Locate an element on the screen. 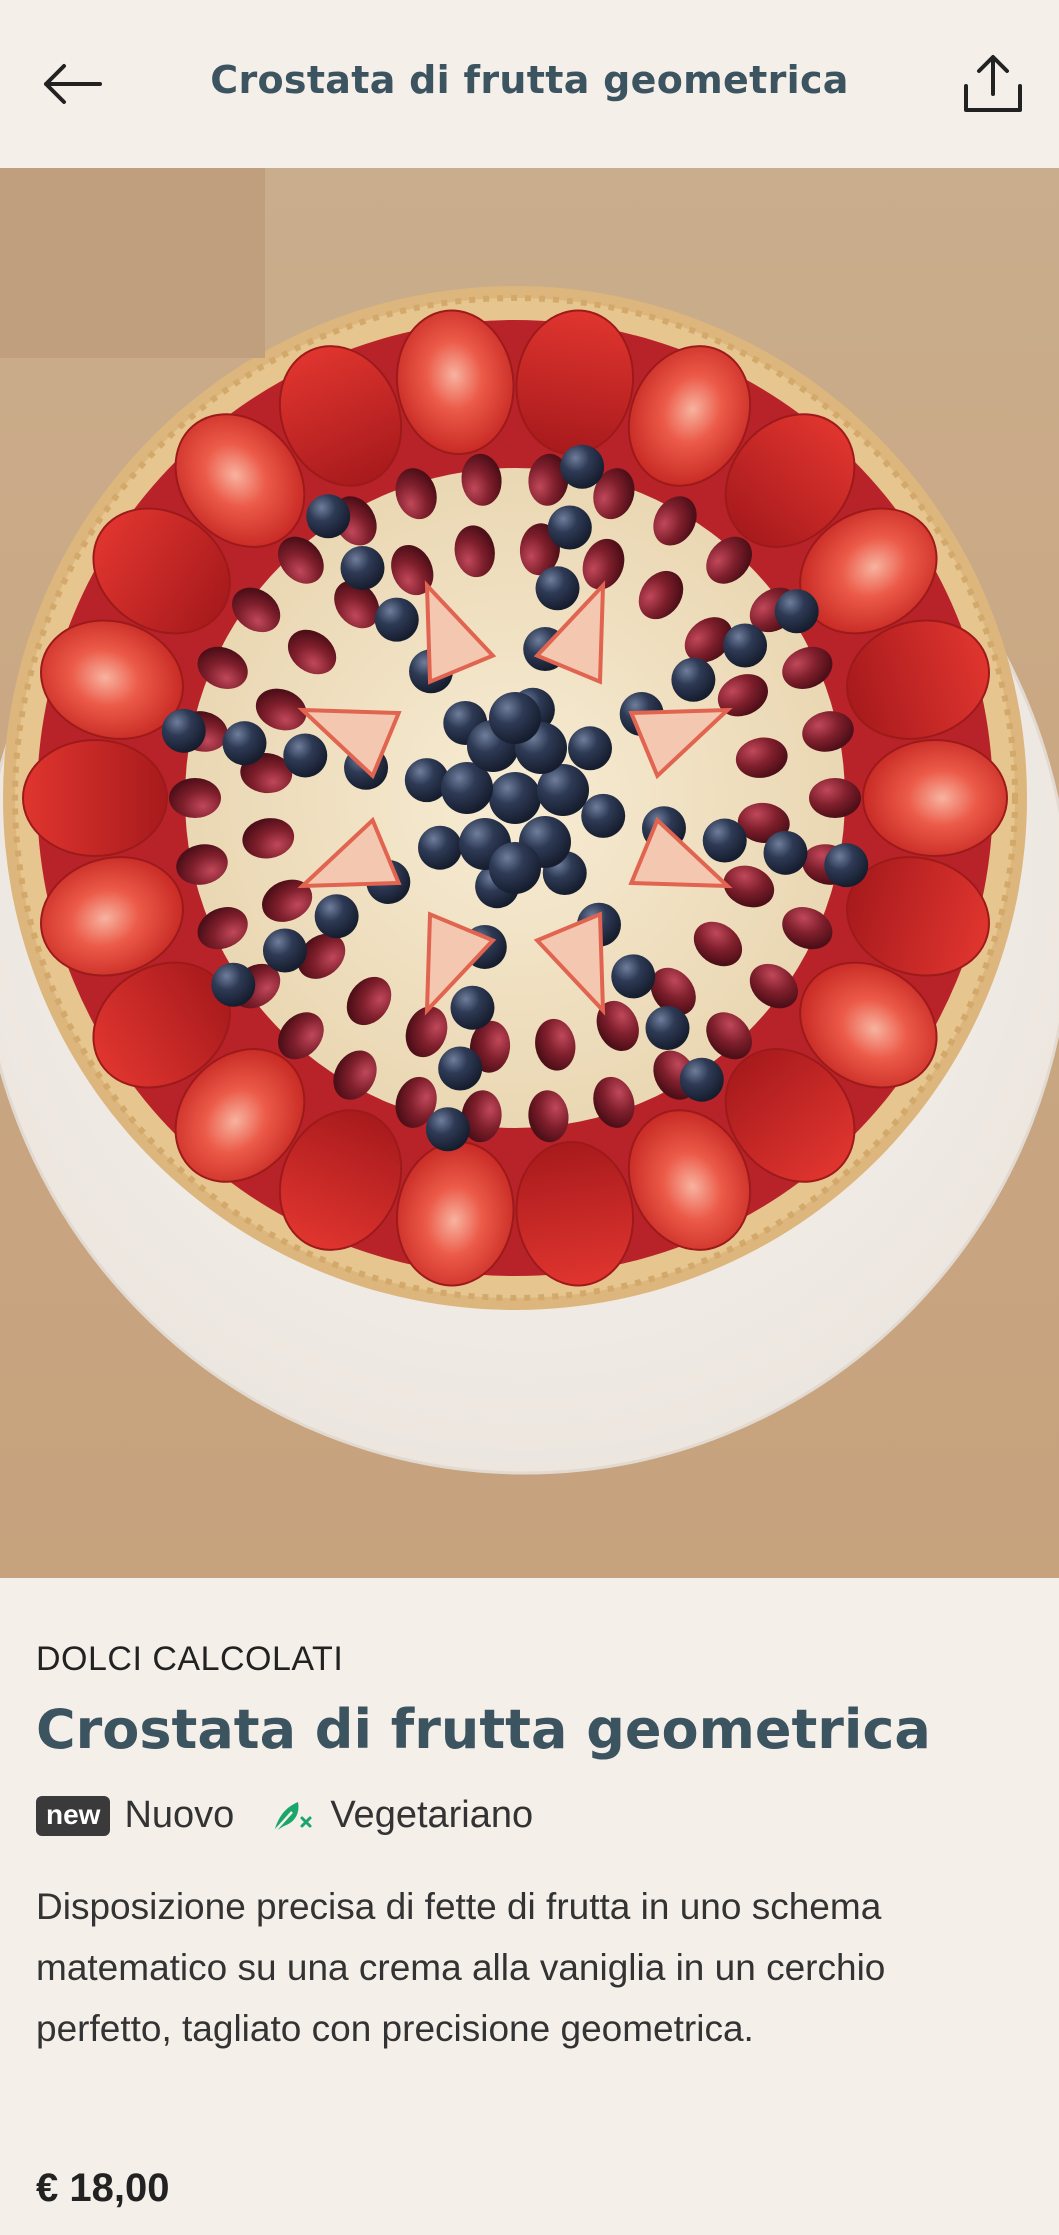 The image size is (1059, 2235). leaf-vegetarian-icon is located at coordinates (293, 1816).